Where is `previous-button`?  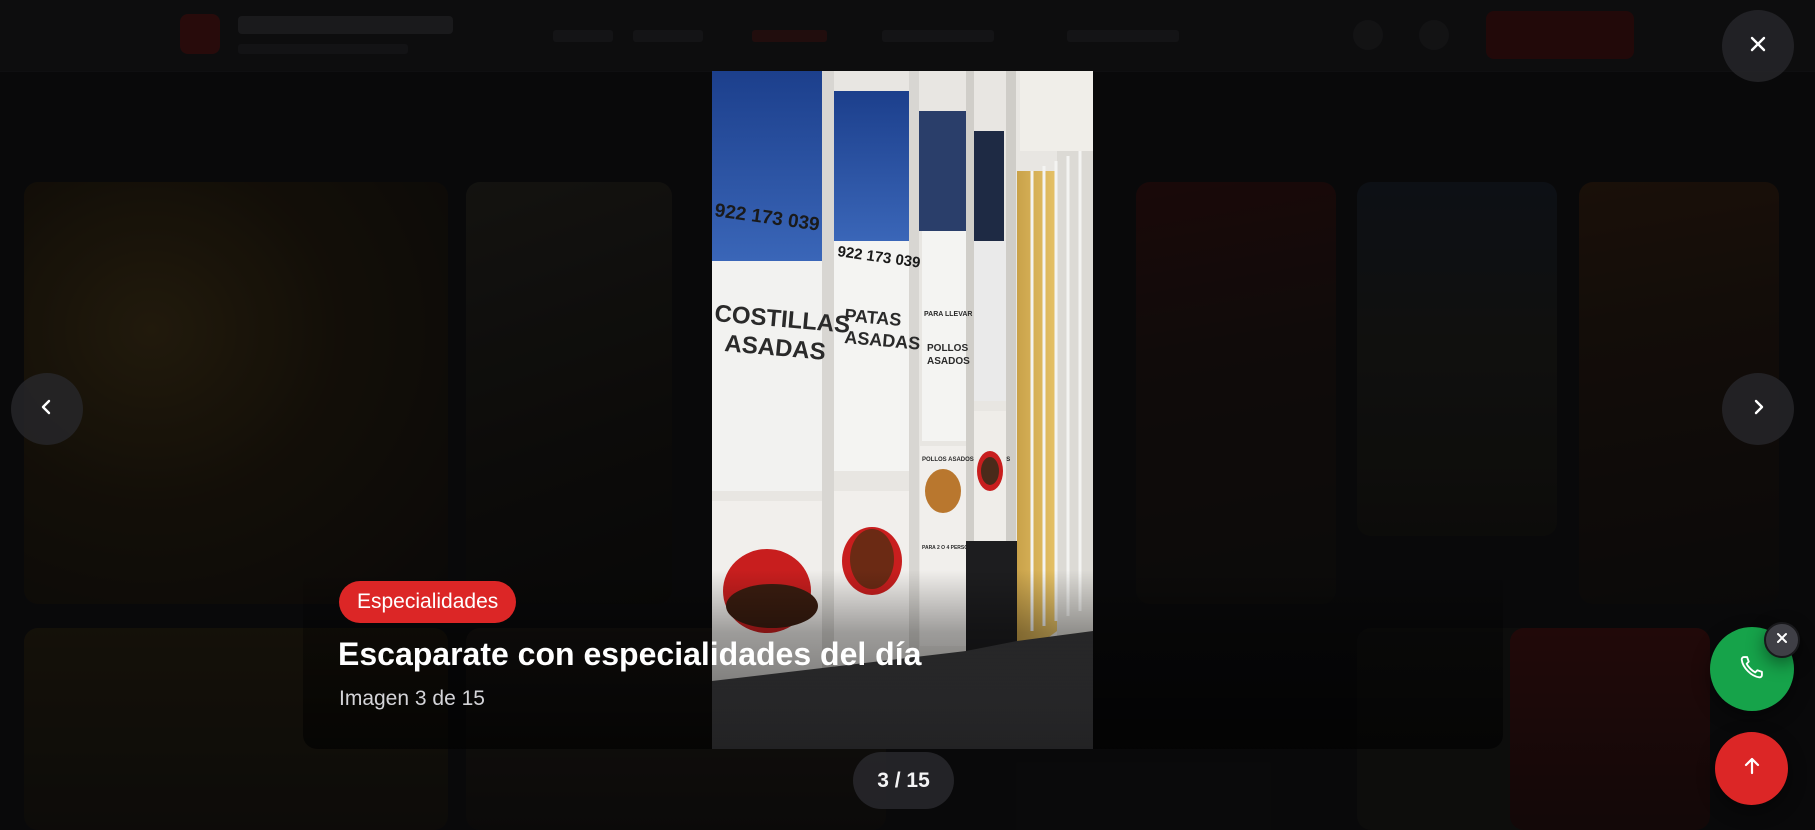 previous-button is located at coordinates (47, 409).